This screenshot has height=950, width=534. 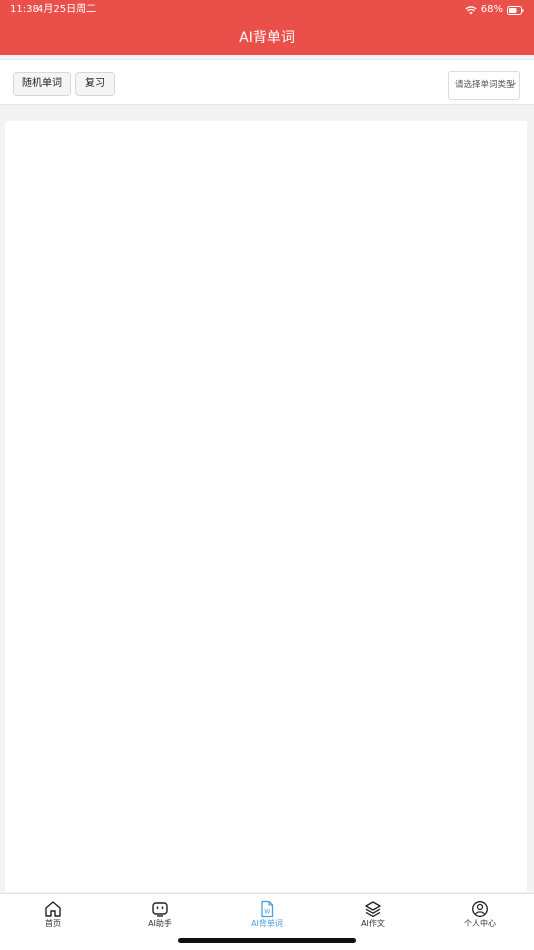 What do you see at coordinates (24, 9) in the screenshot?
I see `status-time: 11:38` at bounding box center [24, 9].